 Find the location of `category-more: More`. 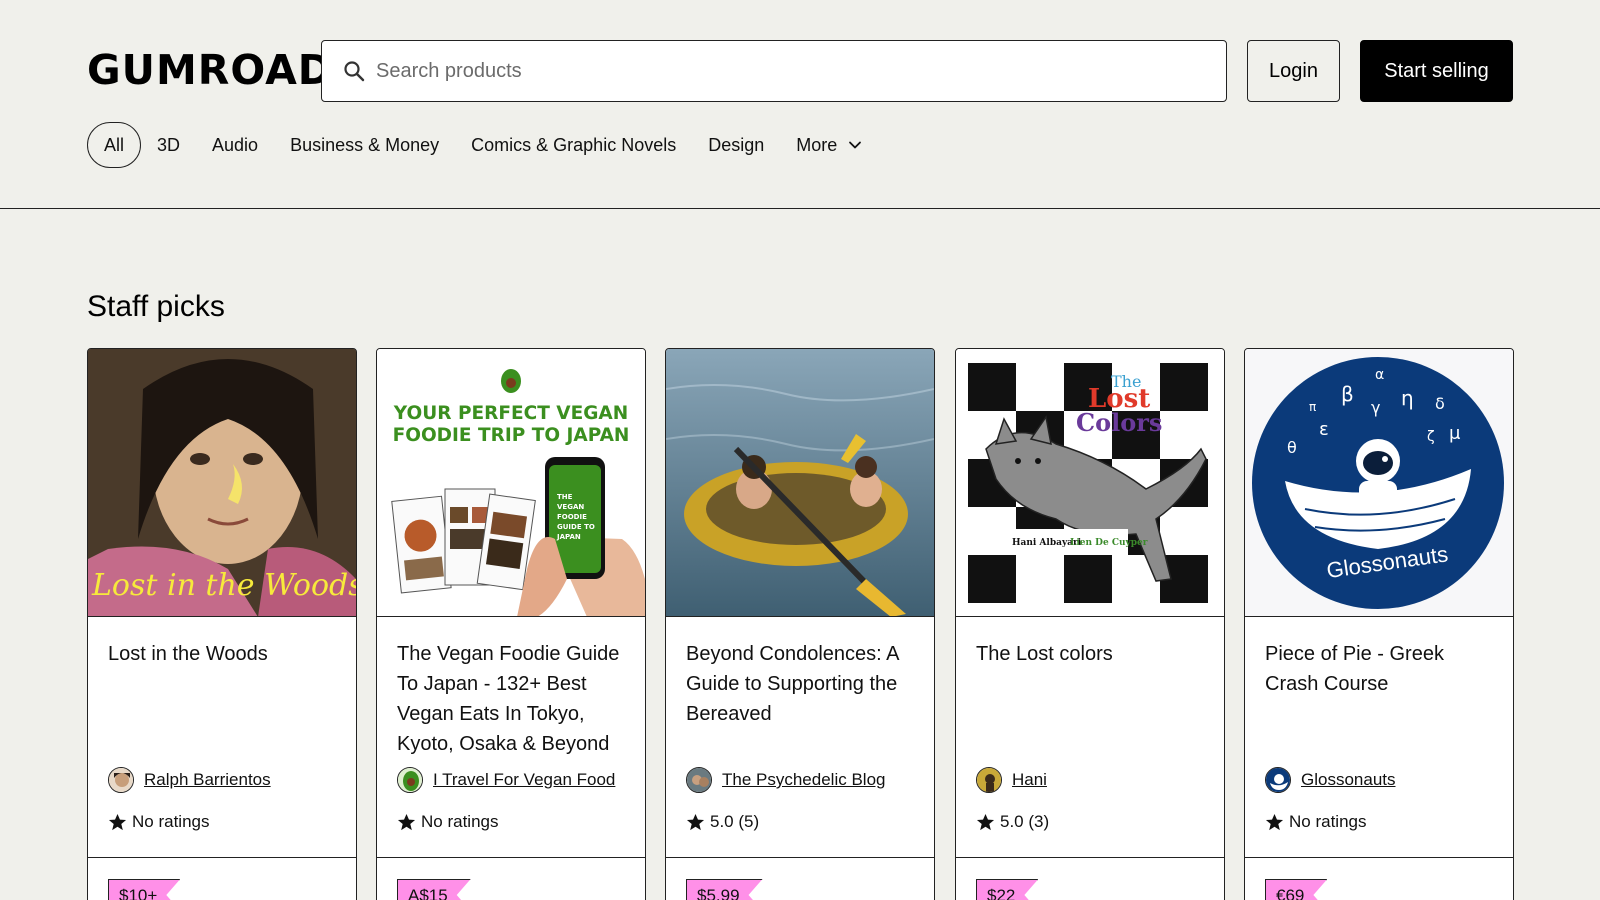

category-more: More is located at coordinates (829, 145).